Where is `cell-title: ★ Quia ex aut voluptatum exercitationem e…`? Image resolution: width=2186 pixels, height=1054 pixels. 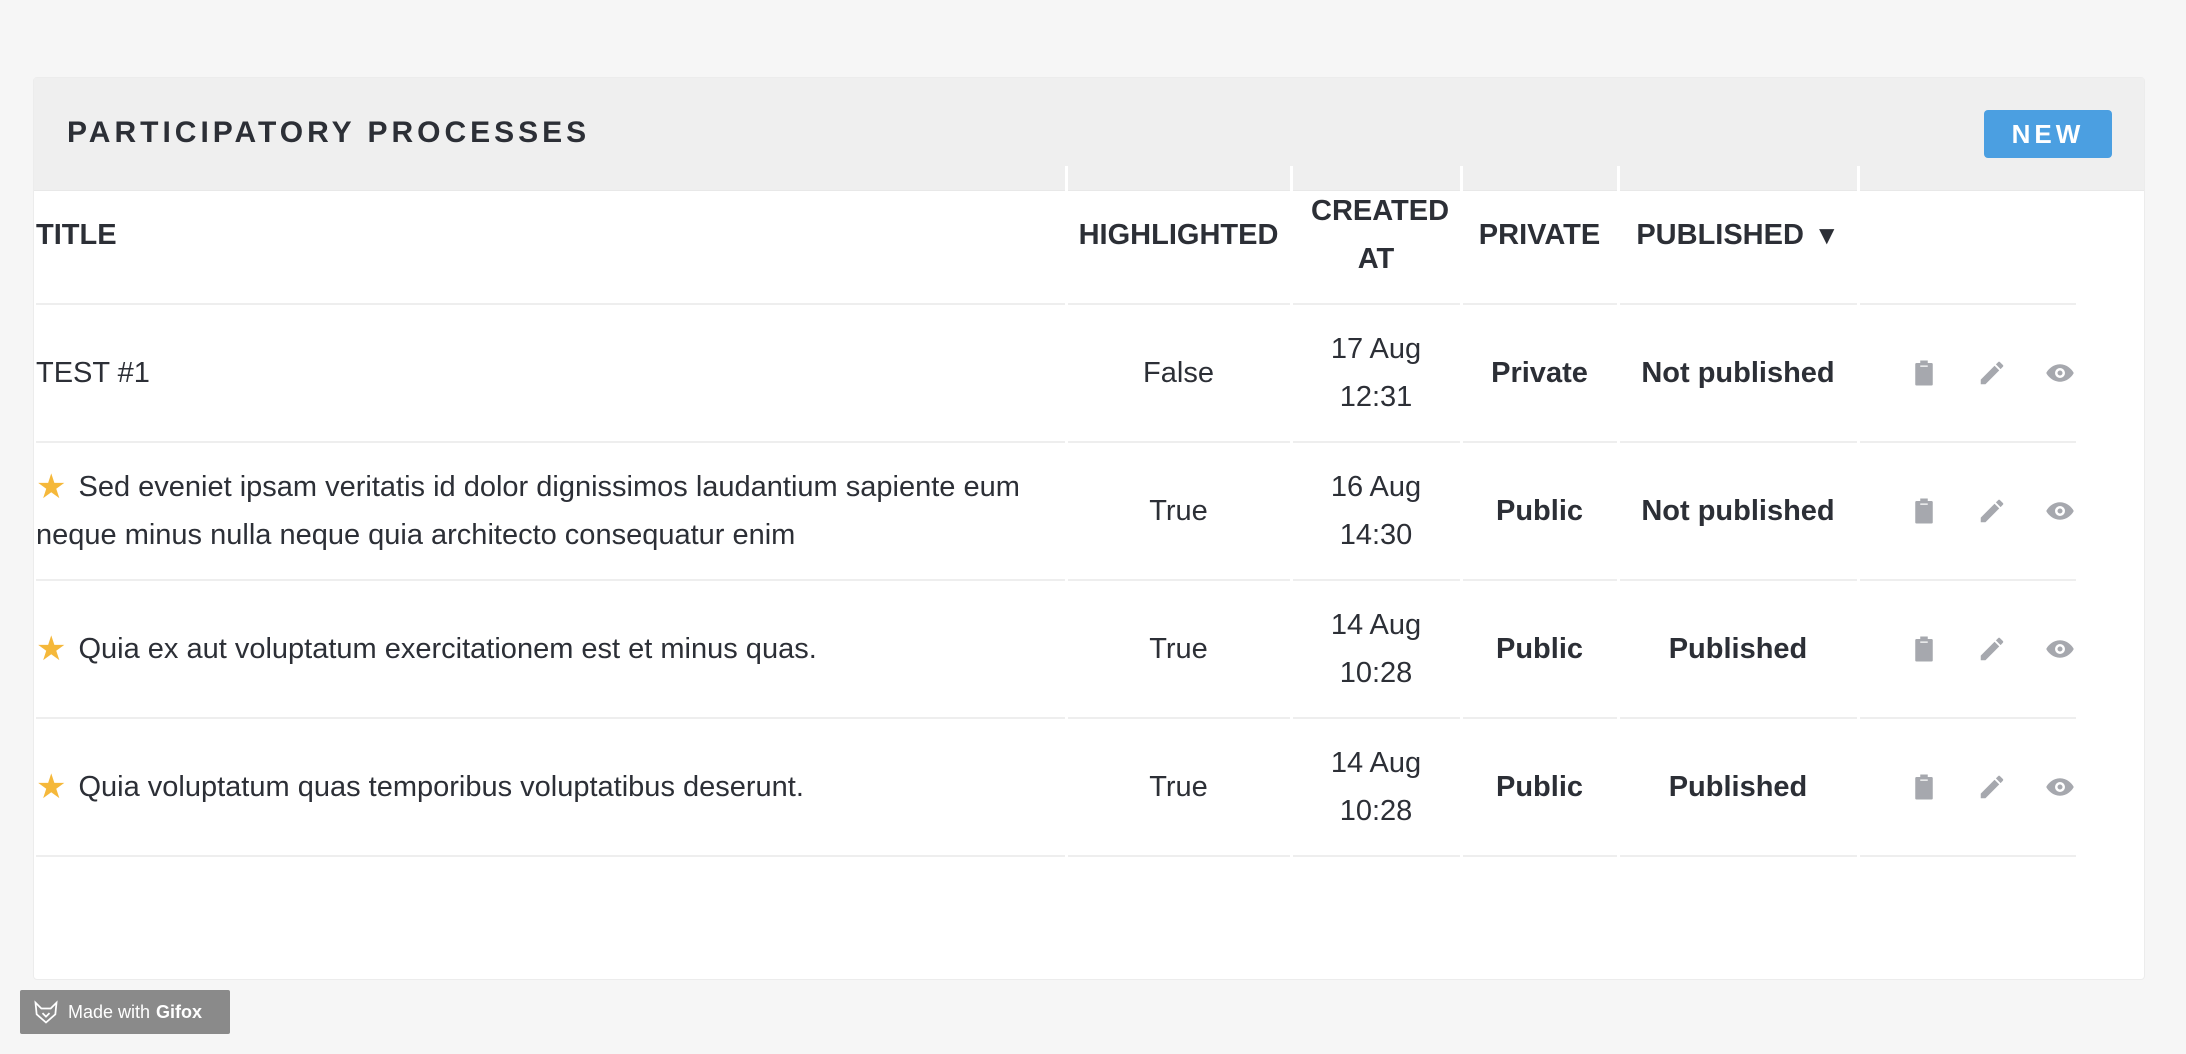
cell-title: ★ Quia ex aut voluptatum exercitationem e… is located at coordinates (552, 649).